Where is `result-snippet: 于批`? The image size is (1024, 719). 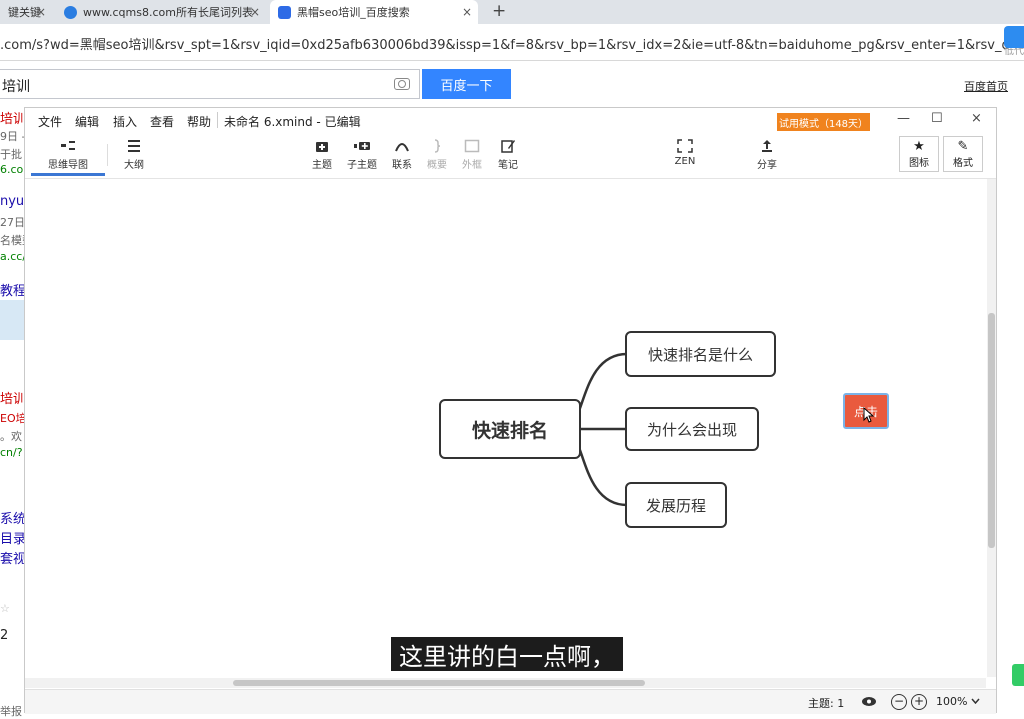 result-snippet: 于批 is located at coordinates (11, 154).